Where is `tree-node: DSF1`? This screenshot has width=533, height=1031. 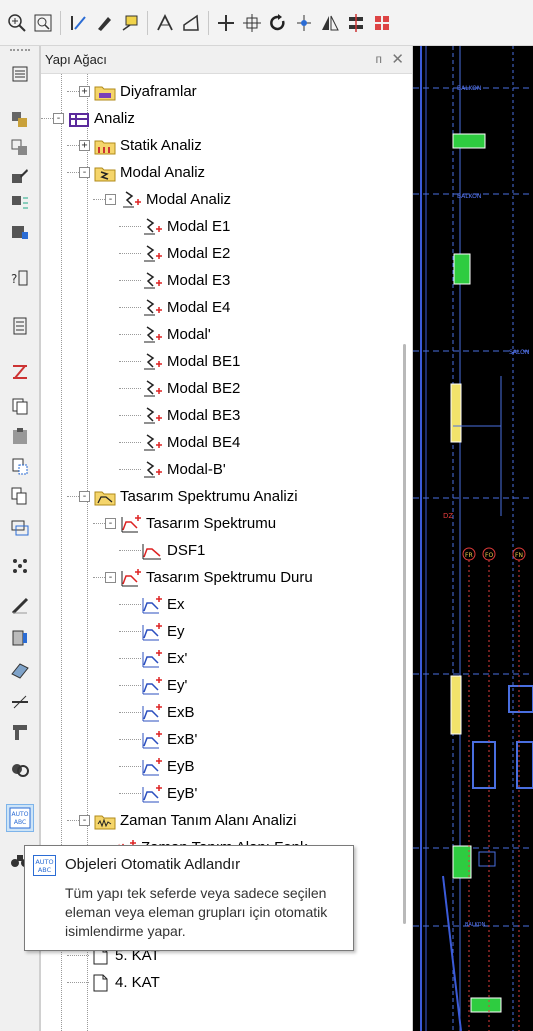
tree-node: DSF1 is located at coordinates (173, 550).